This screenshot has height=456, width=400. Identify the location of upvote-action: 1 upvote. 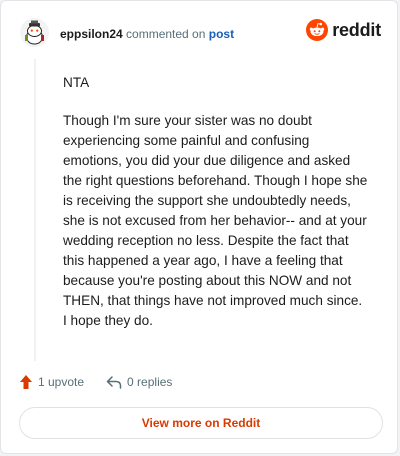
(51, 382).